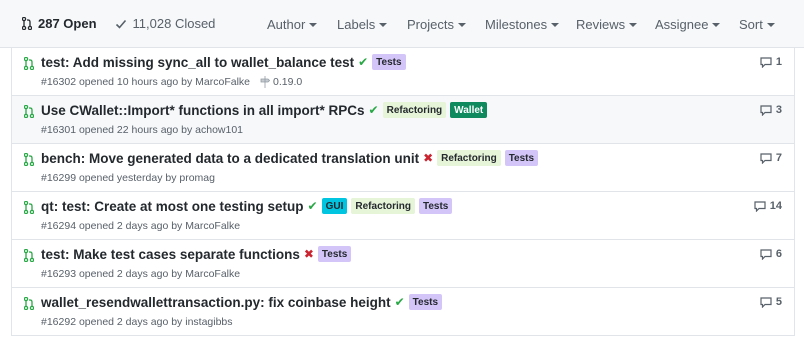  What do you see at coordinates (775, 206) in the screenshot?
I see `comment-count: 14` at bounding box center [775, 206].